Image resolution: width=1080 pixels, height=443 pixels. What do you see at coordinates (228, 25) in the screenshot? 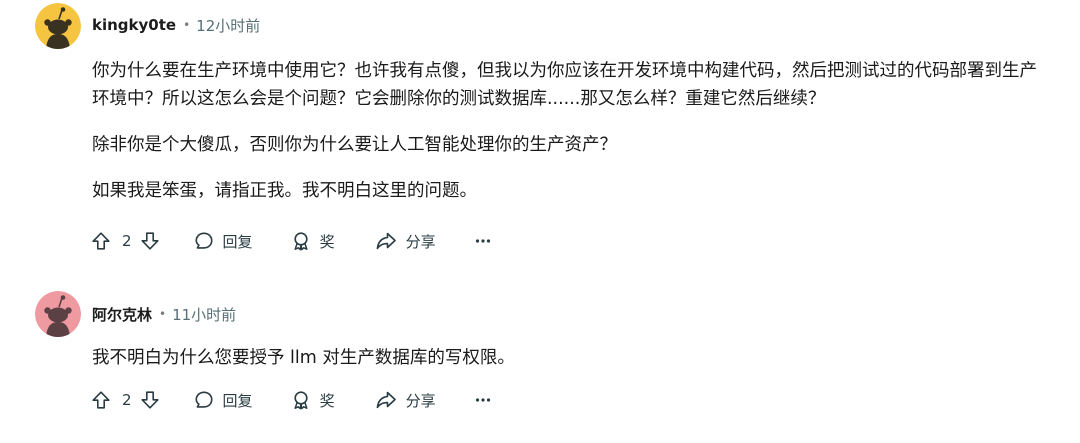
I see `timestamp: 12小时前` at bounding box center [228, 25].